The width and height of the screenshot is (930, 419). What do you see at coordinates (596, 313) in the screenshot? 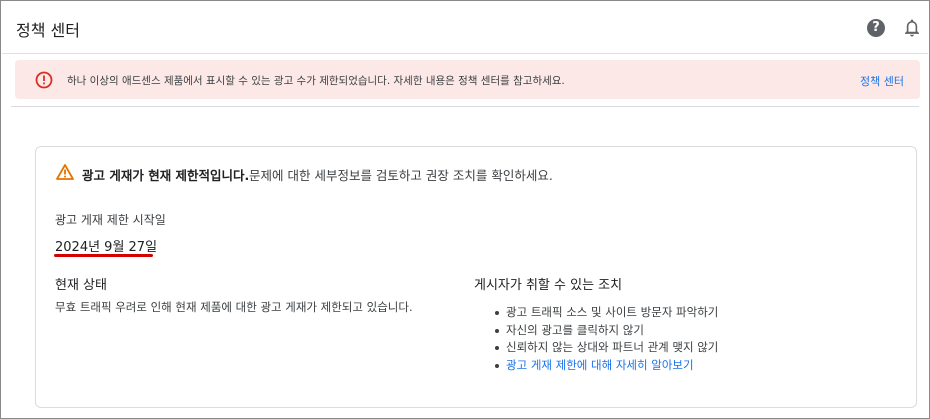
I see `action-item: 광고 트래픽 소스 및 사이트 방문자 파악하기` at bounding box center [596, 313].